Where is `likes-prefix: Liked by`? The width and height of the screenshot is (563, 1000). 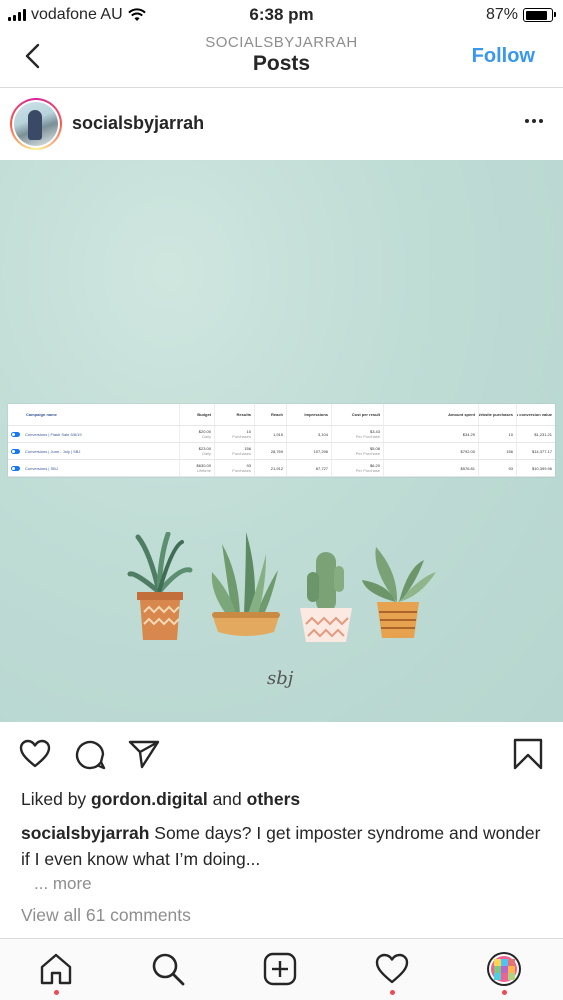 likes-prefix: Liked by is located at coordinates (56, 799).